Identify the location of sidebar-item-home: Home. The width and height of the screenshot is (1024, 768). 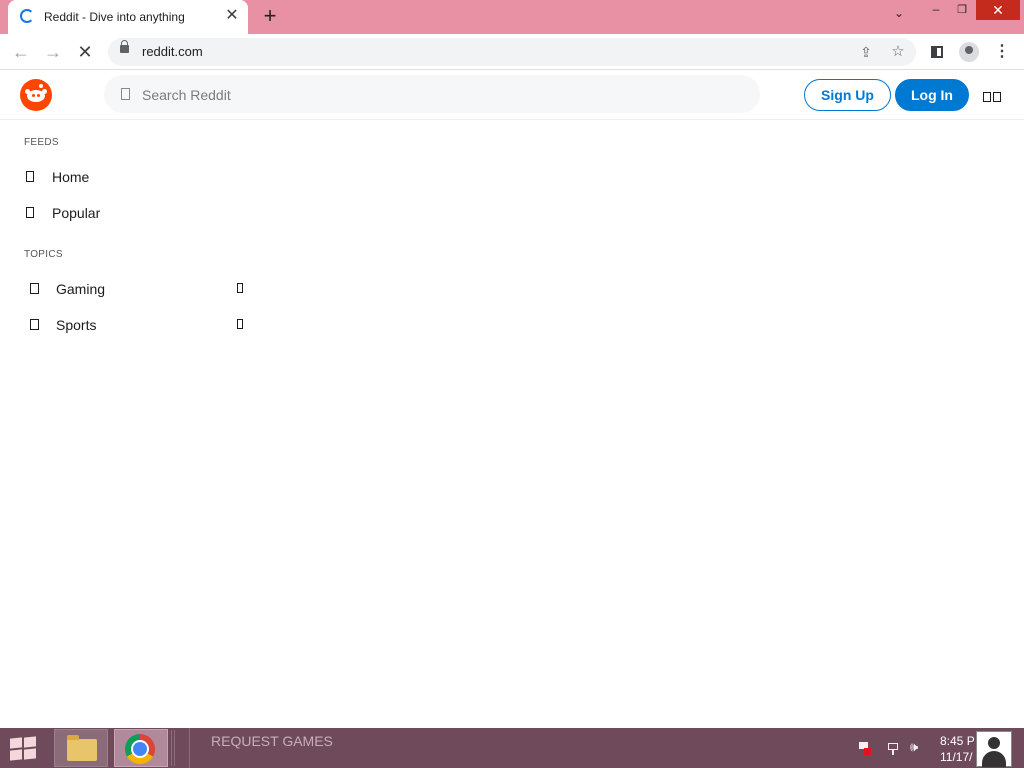
(138, 184).